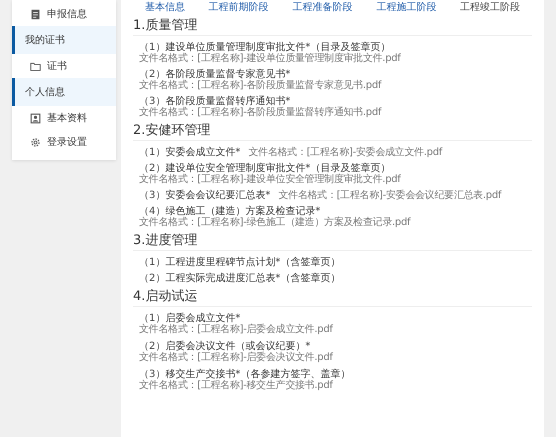  Describe the element at coordinates (64, 66) in the screenshot. I see `sidebar-item: 证书` at that location.